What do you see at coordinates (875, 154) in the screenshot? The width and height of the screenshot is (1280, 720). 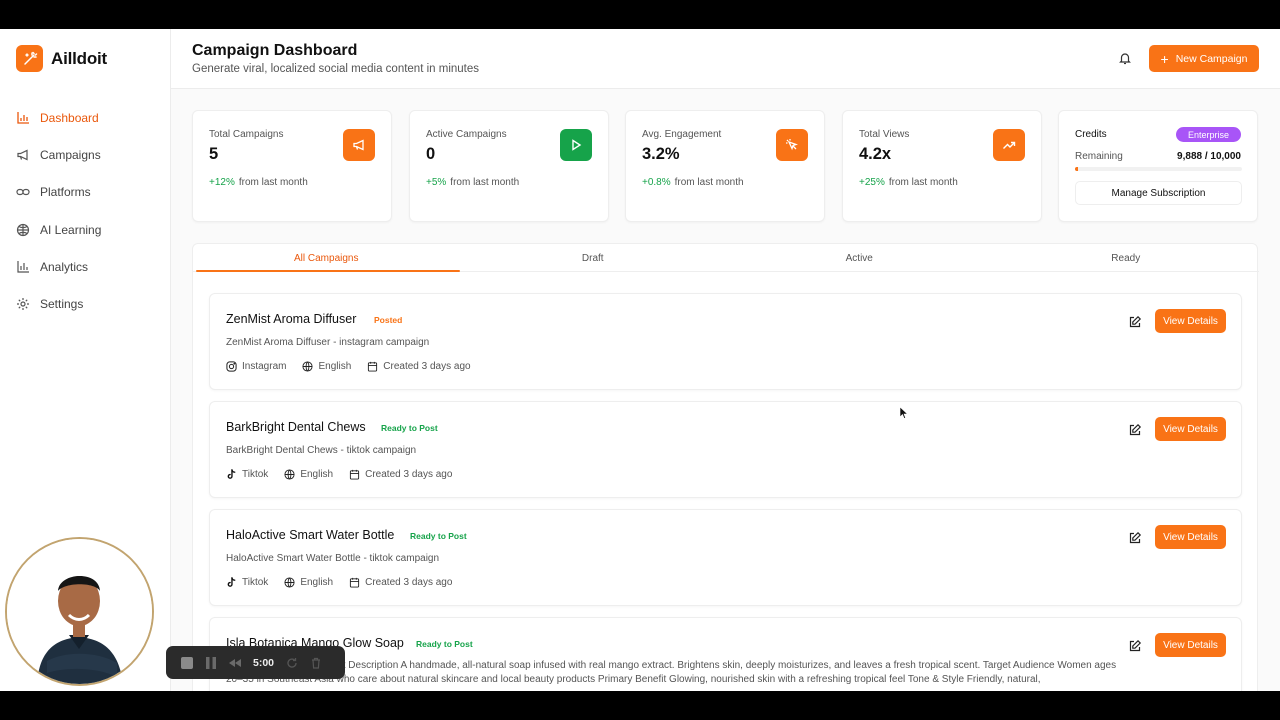 I see `stat-value: 4.2x` at bounding box center [875, 154].